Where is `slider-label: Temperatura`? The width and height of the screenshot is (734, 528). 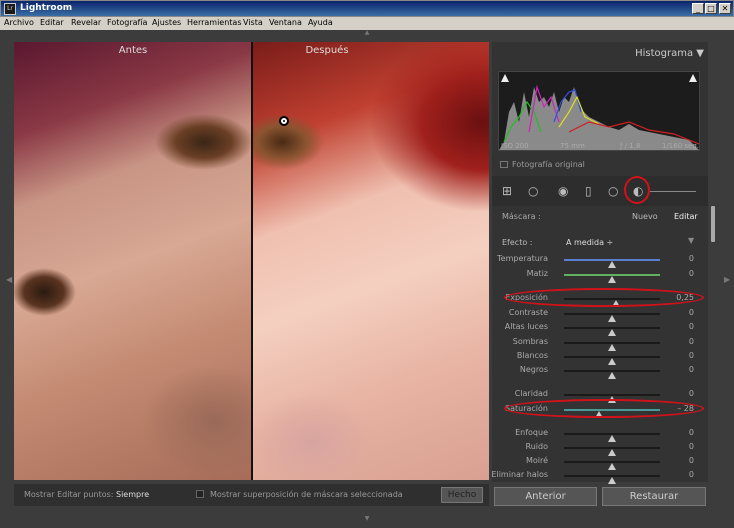
slider-label: Temperatura is located at coordinates (522, 258).